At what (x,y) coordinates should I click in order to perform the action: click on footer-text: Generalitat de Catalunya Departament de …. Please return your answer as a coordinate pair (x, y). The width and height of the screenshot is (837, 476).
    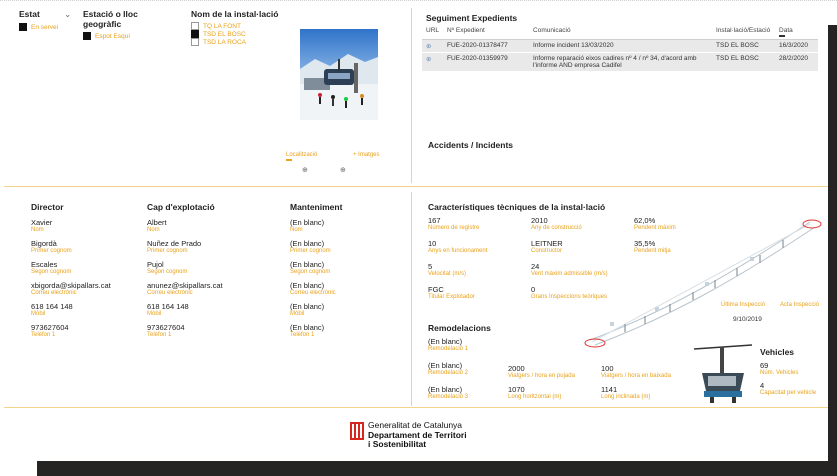
    Looking at the image, I should click on (417, 435).